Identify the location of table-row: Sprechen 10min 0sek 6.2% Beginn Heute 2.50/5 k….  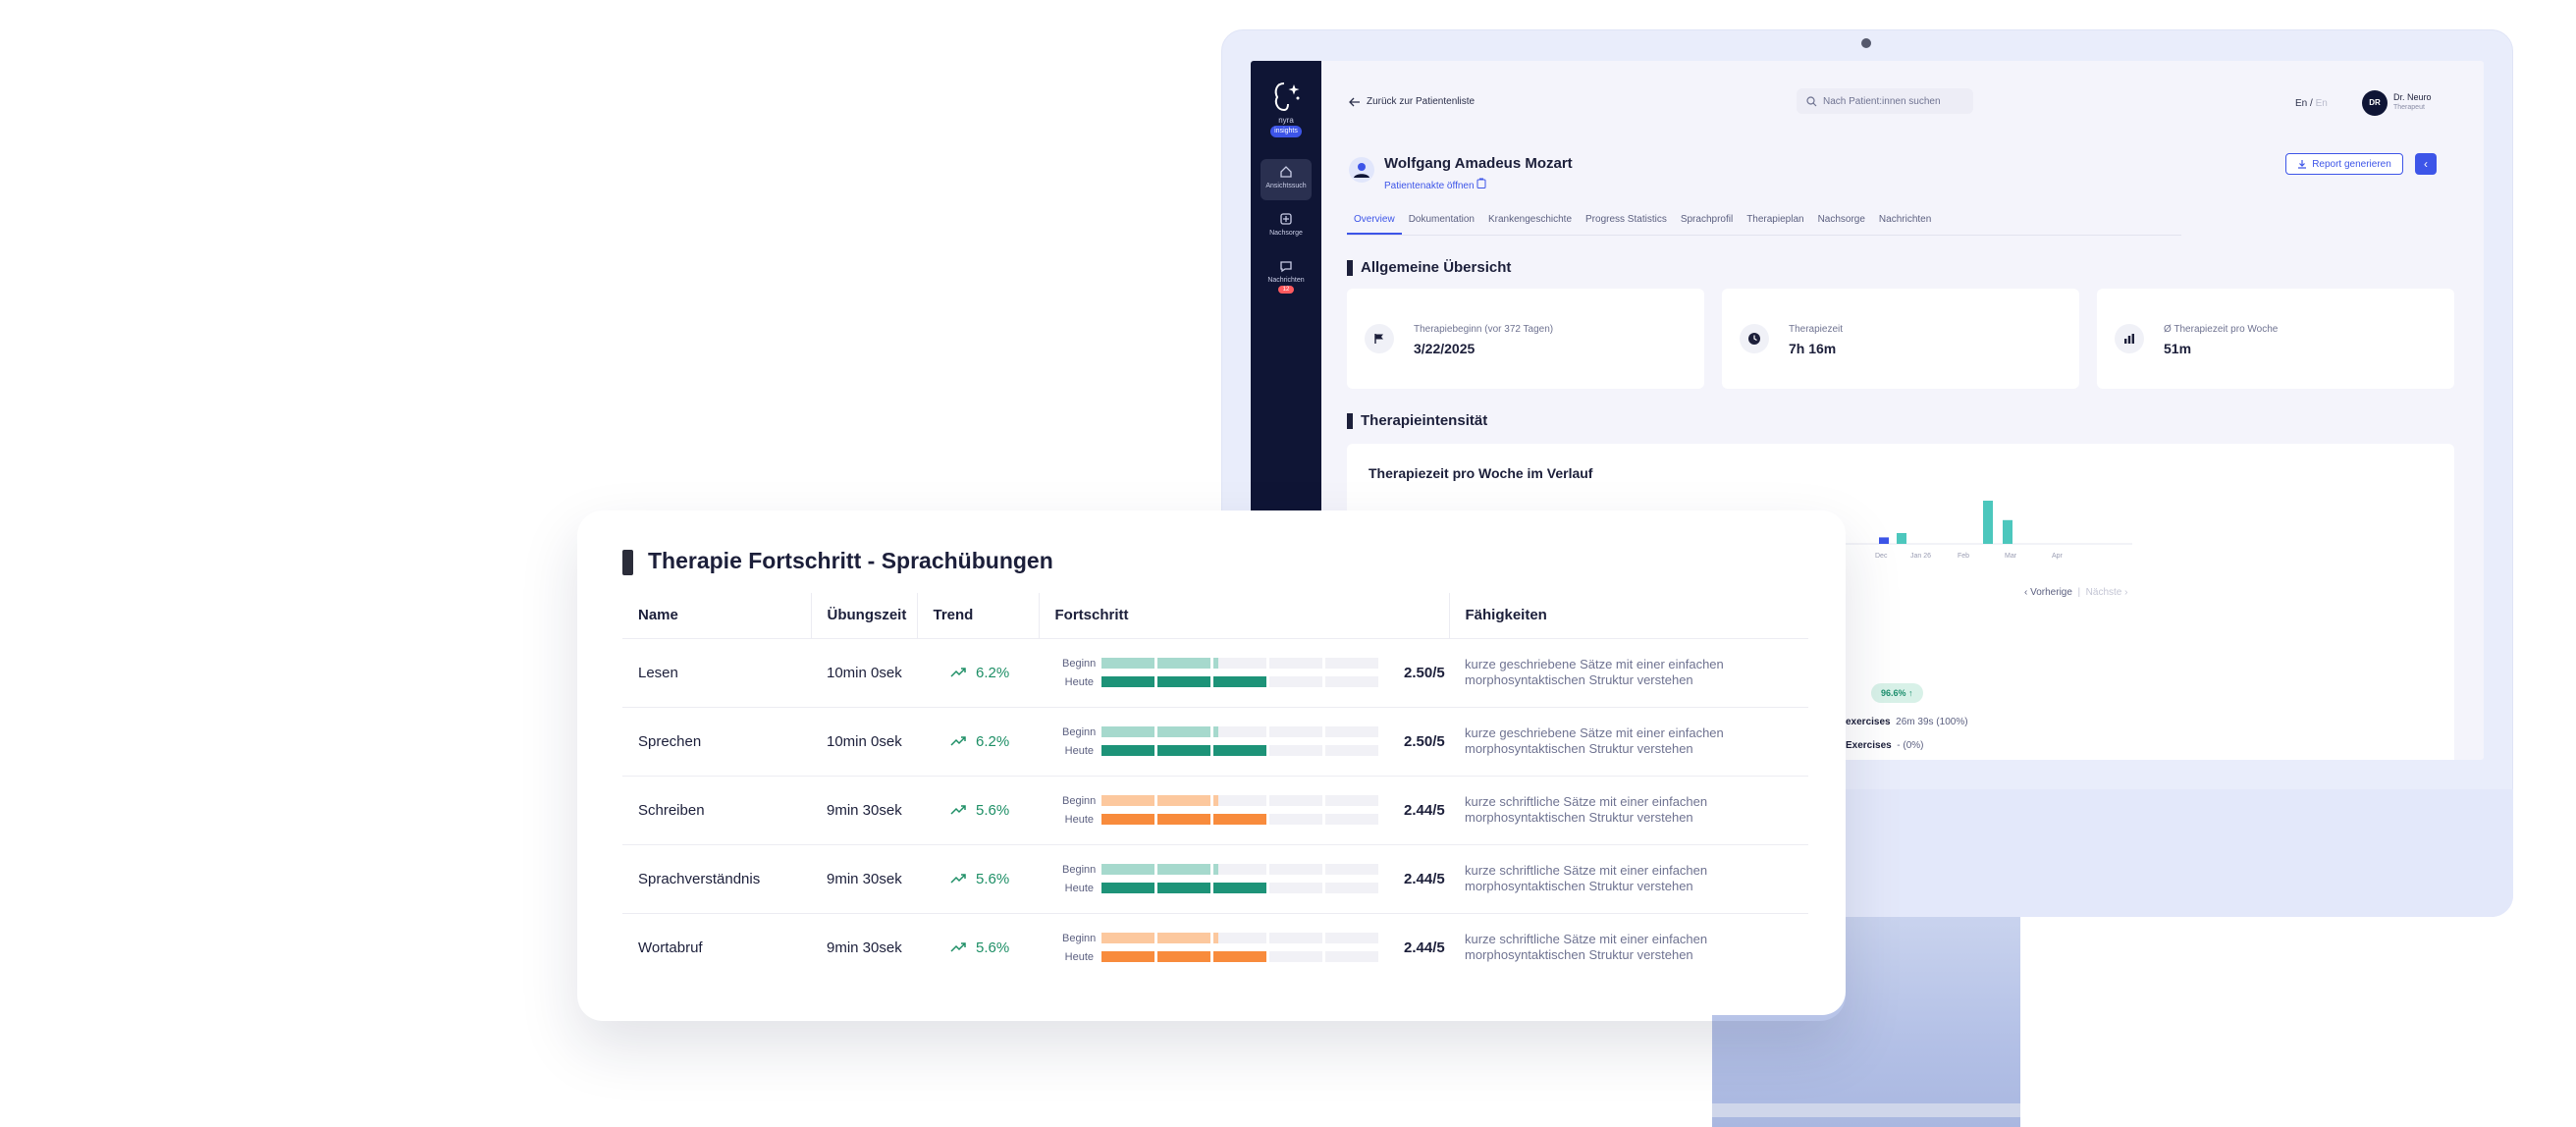
(1215, 742).